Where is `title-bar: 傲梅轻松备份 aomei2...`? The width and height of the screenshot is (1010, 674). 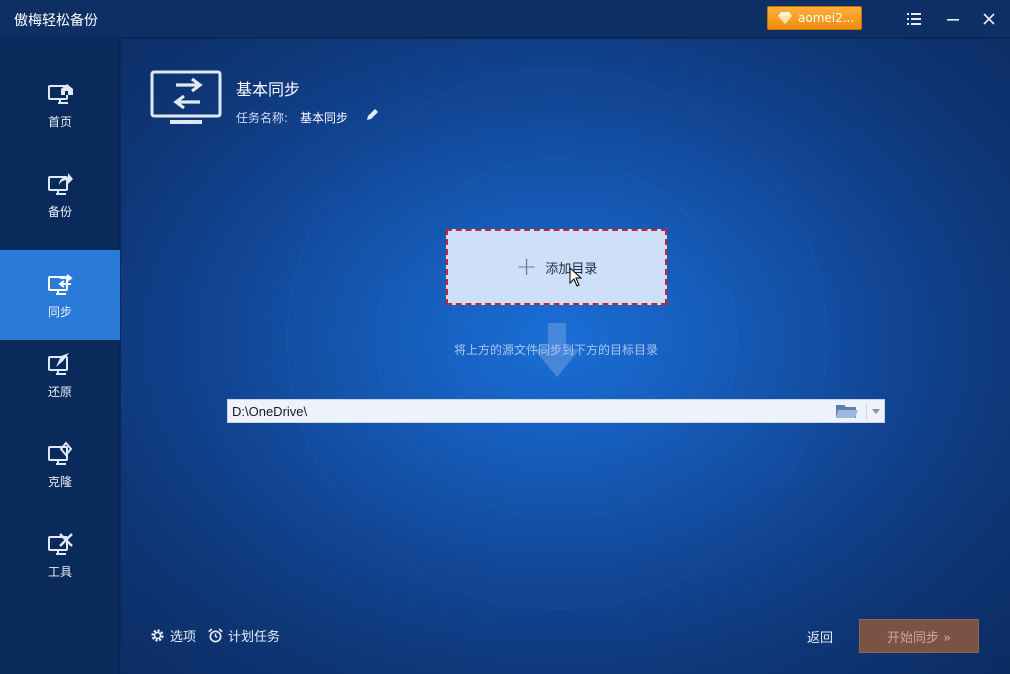
title-bar: 傲梅轻松备份 aomei2... is located at coordinates (505, 19).